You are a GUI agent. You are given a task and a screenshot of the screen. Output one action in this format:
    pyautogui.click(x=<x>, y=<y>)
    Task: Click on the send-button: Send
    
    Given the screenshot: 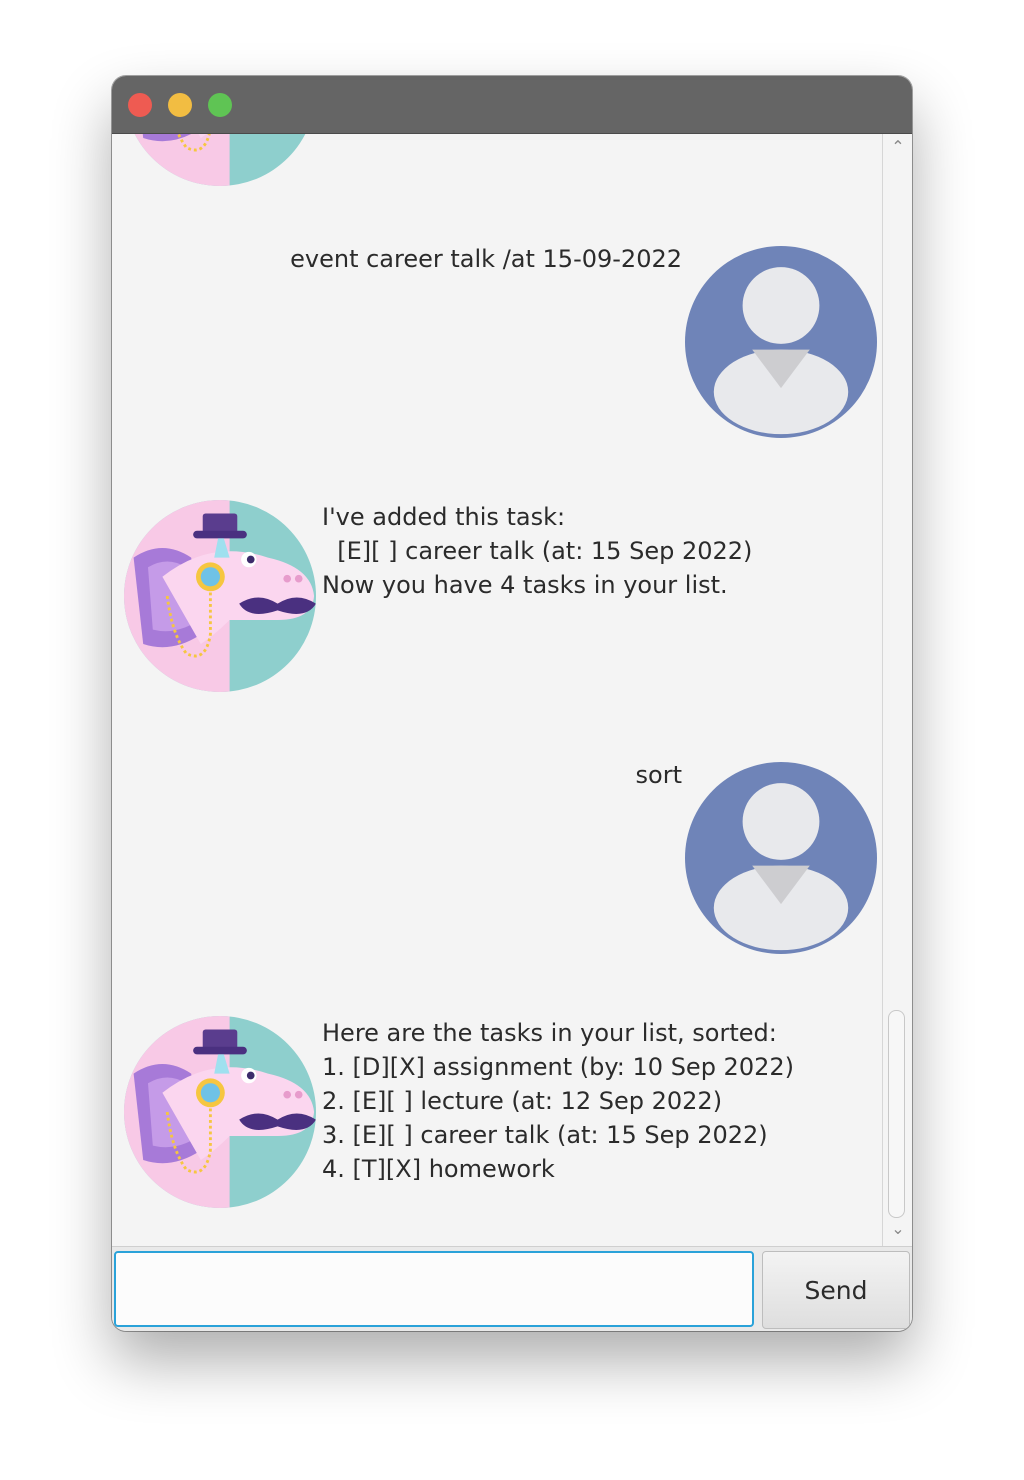 What is the action you would take?
    pyautogui.click(x=836, y=1290)
    